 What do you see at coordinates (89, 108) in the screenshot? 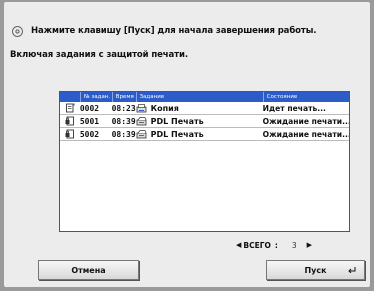
I see `job-number: 0002` at bounding box center [89, 108].